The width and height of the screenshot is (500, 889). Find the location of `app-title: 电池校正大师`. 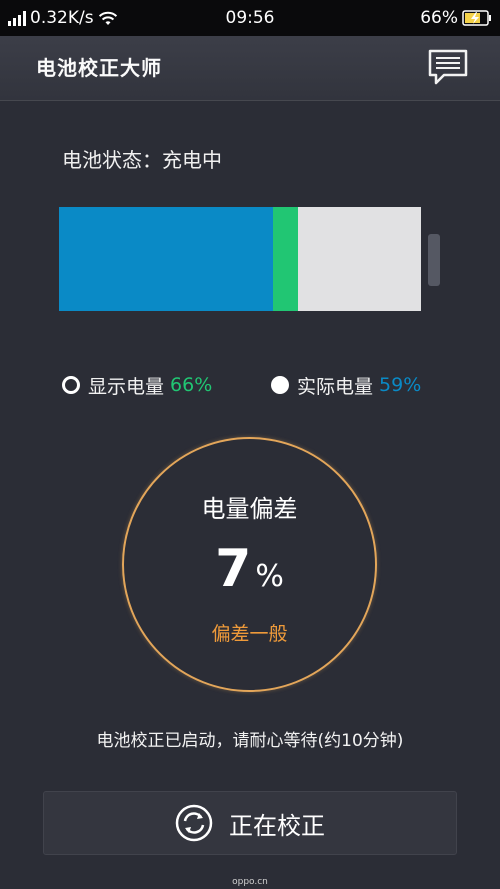

app-title: 电池校正大师 is located at coordinates (99, 68).